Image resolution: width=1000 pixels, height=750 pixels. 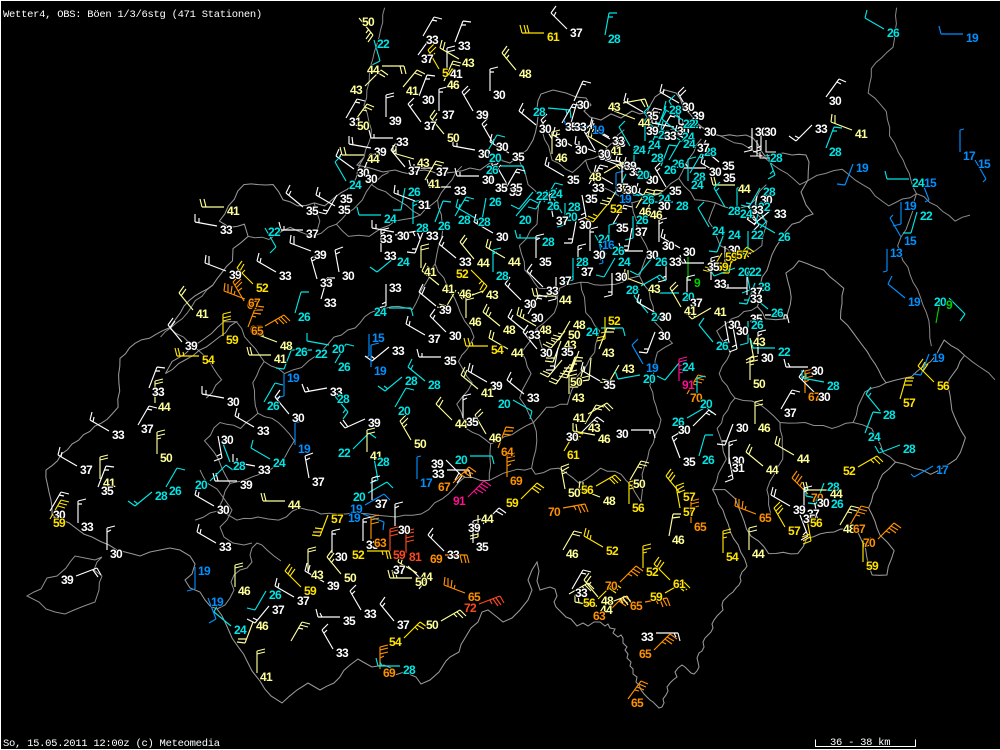 I want to click on svg-text: 57, so click(x=742, y=255).